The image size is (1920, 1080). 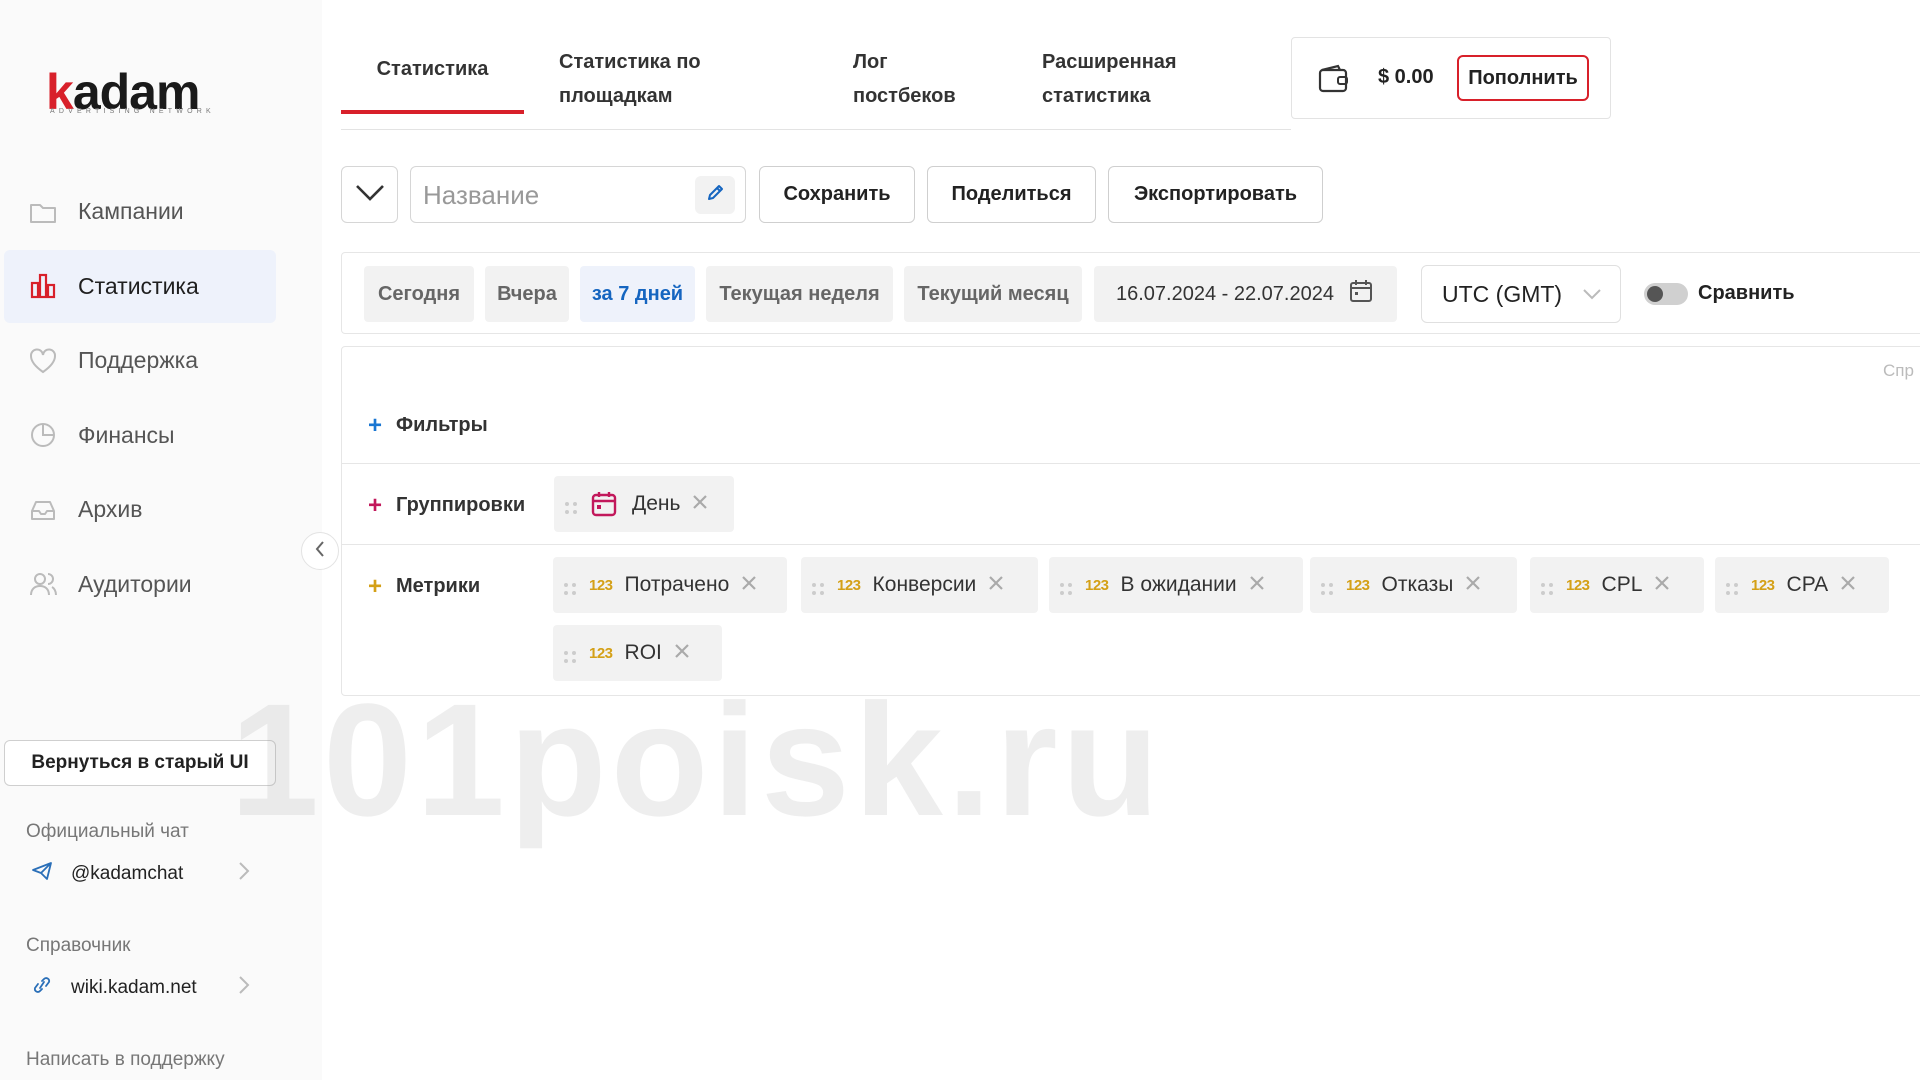 I want to click on back-to-old-ui-button: Вернуться в старый UI, so click(x=140, y=763).